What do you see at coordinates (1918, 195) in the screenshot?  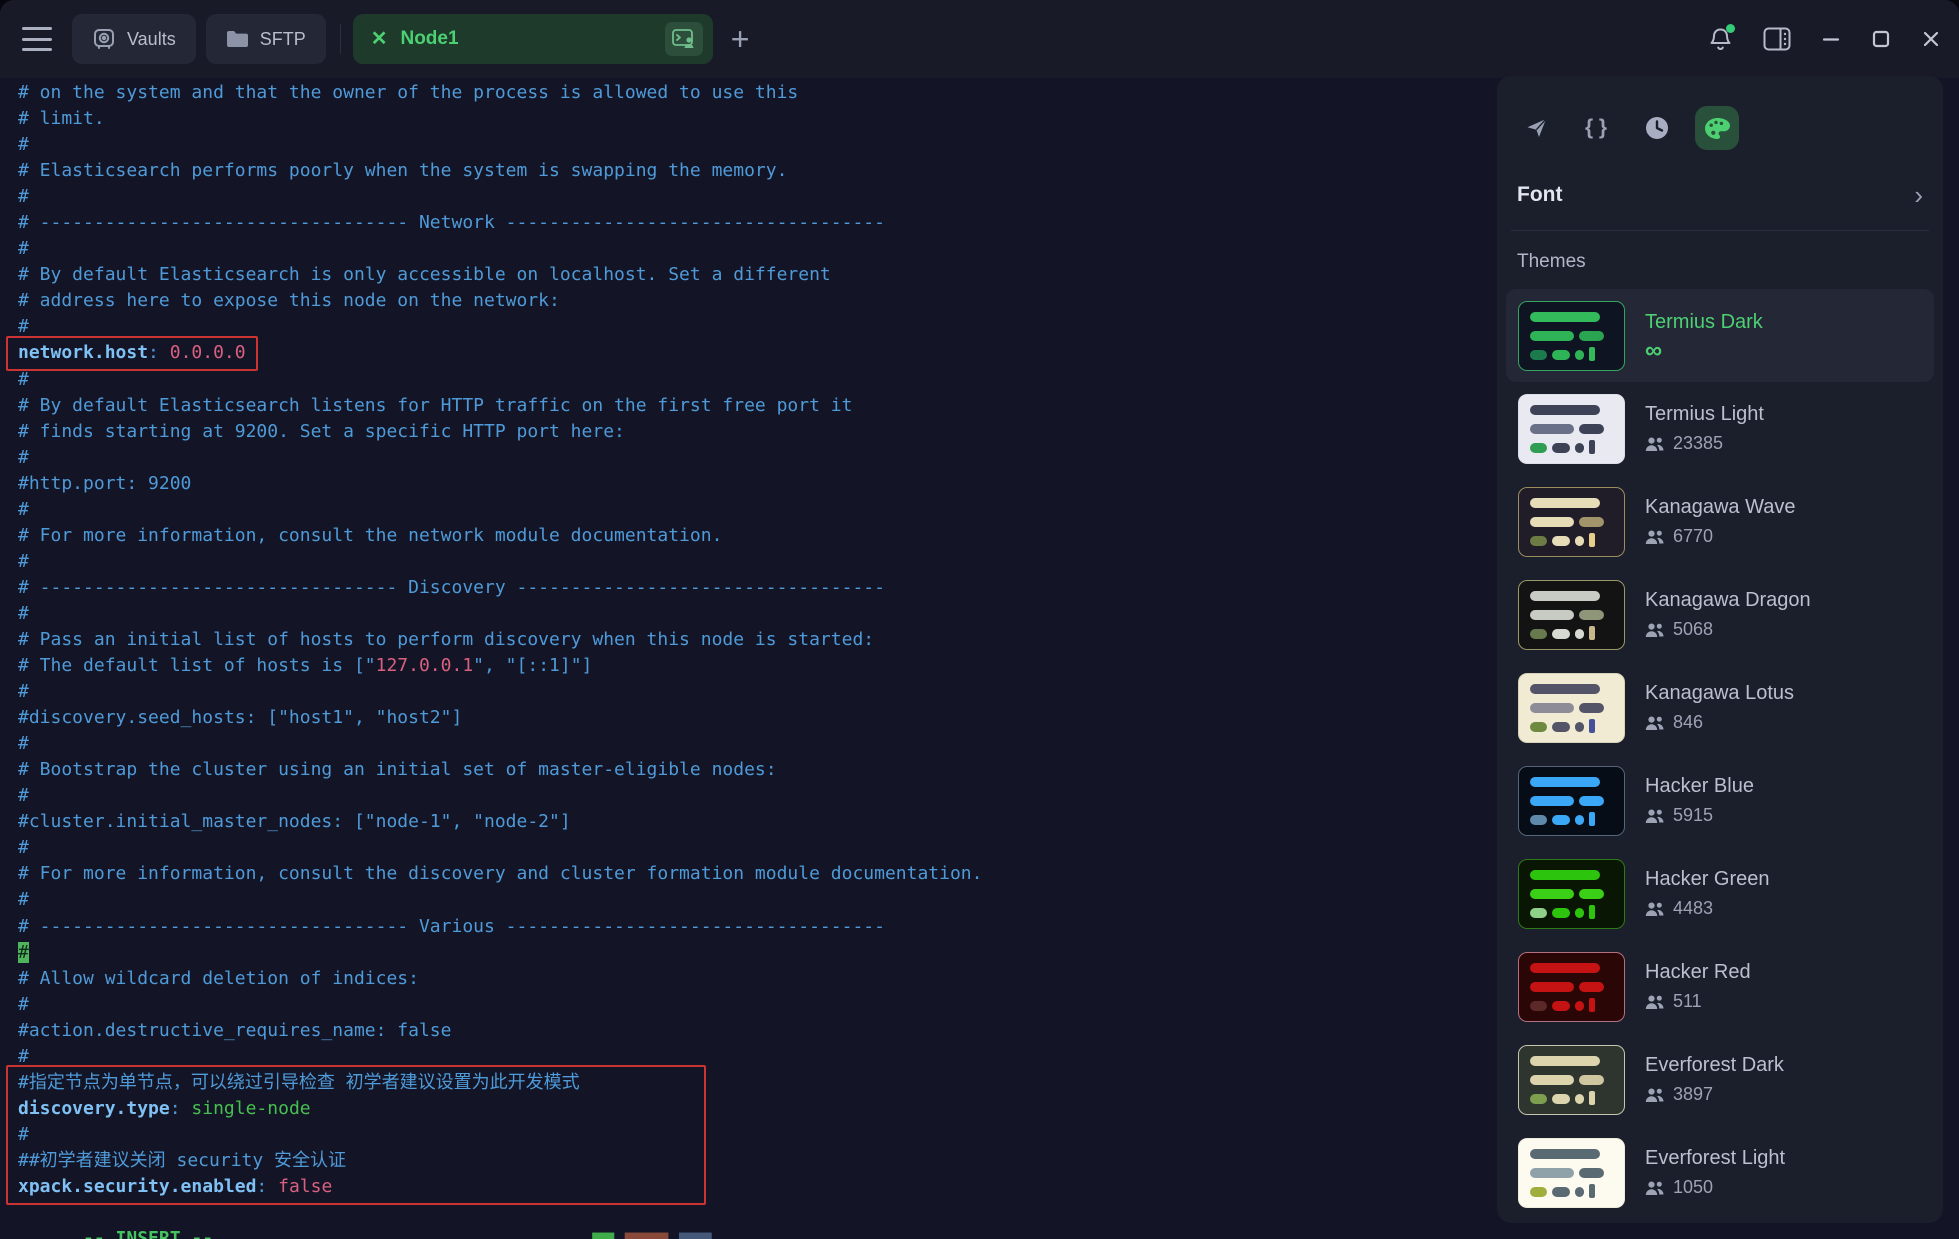 I see `chevron-right-icon: ›` at bounding box center [1918, 195].